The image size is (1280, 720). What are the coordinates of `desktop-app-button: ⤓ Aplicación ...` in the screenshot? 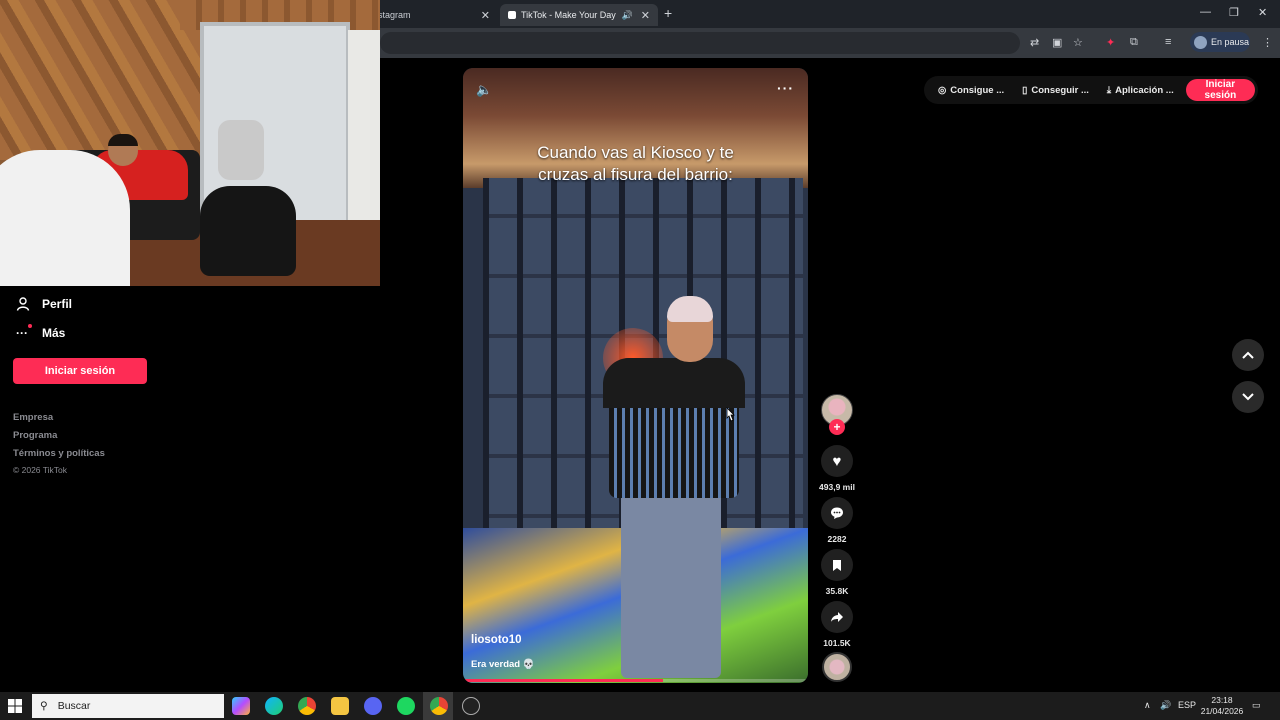 It's located at (1140, 90).